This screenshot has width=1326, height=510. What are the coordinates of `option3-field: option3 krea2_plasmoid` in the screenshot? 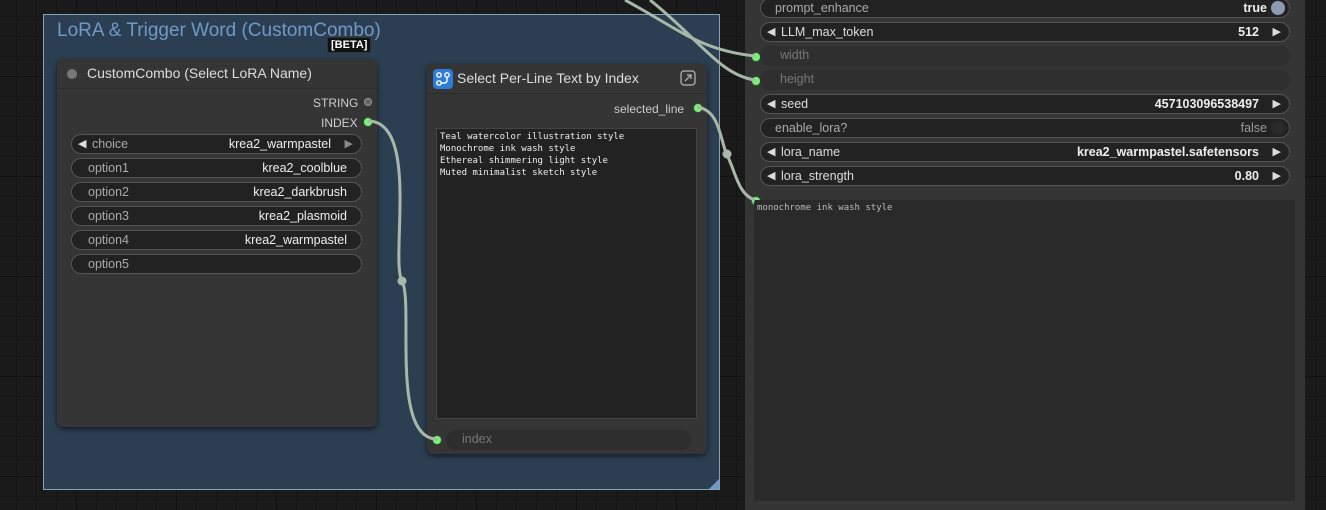 It's located at (216, 216).